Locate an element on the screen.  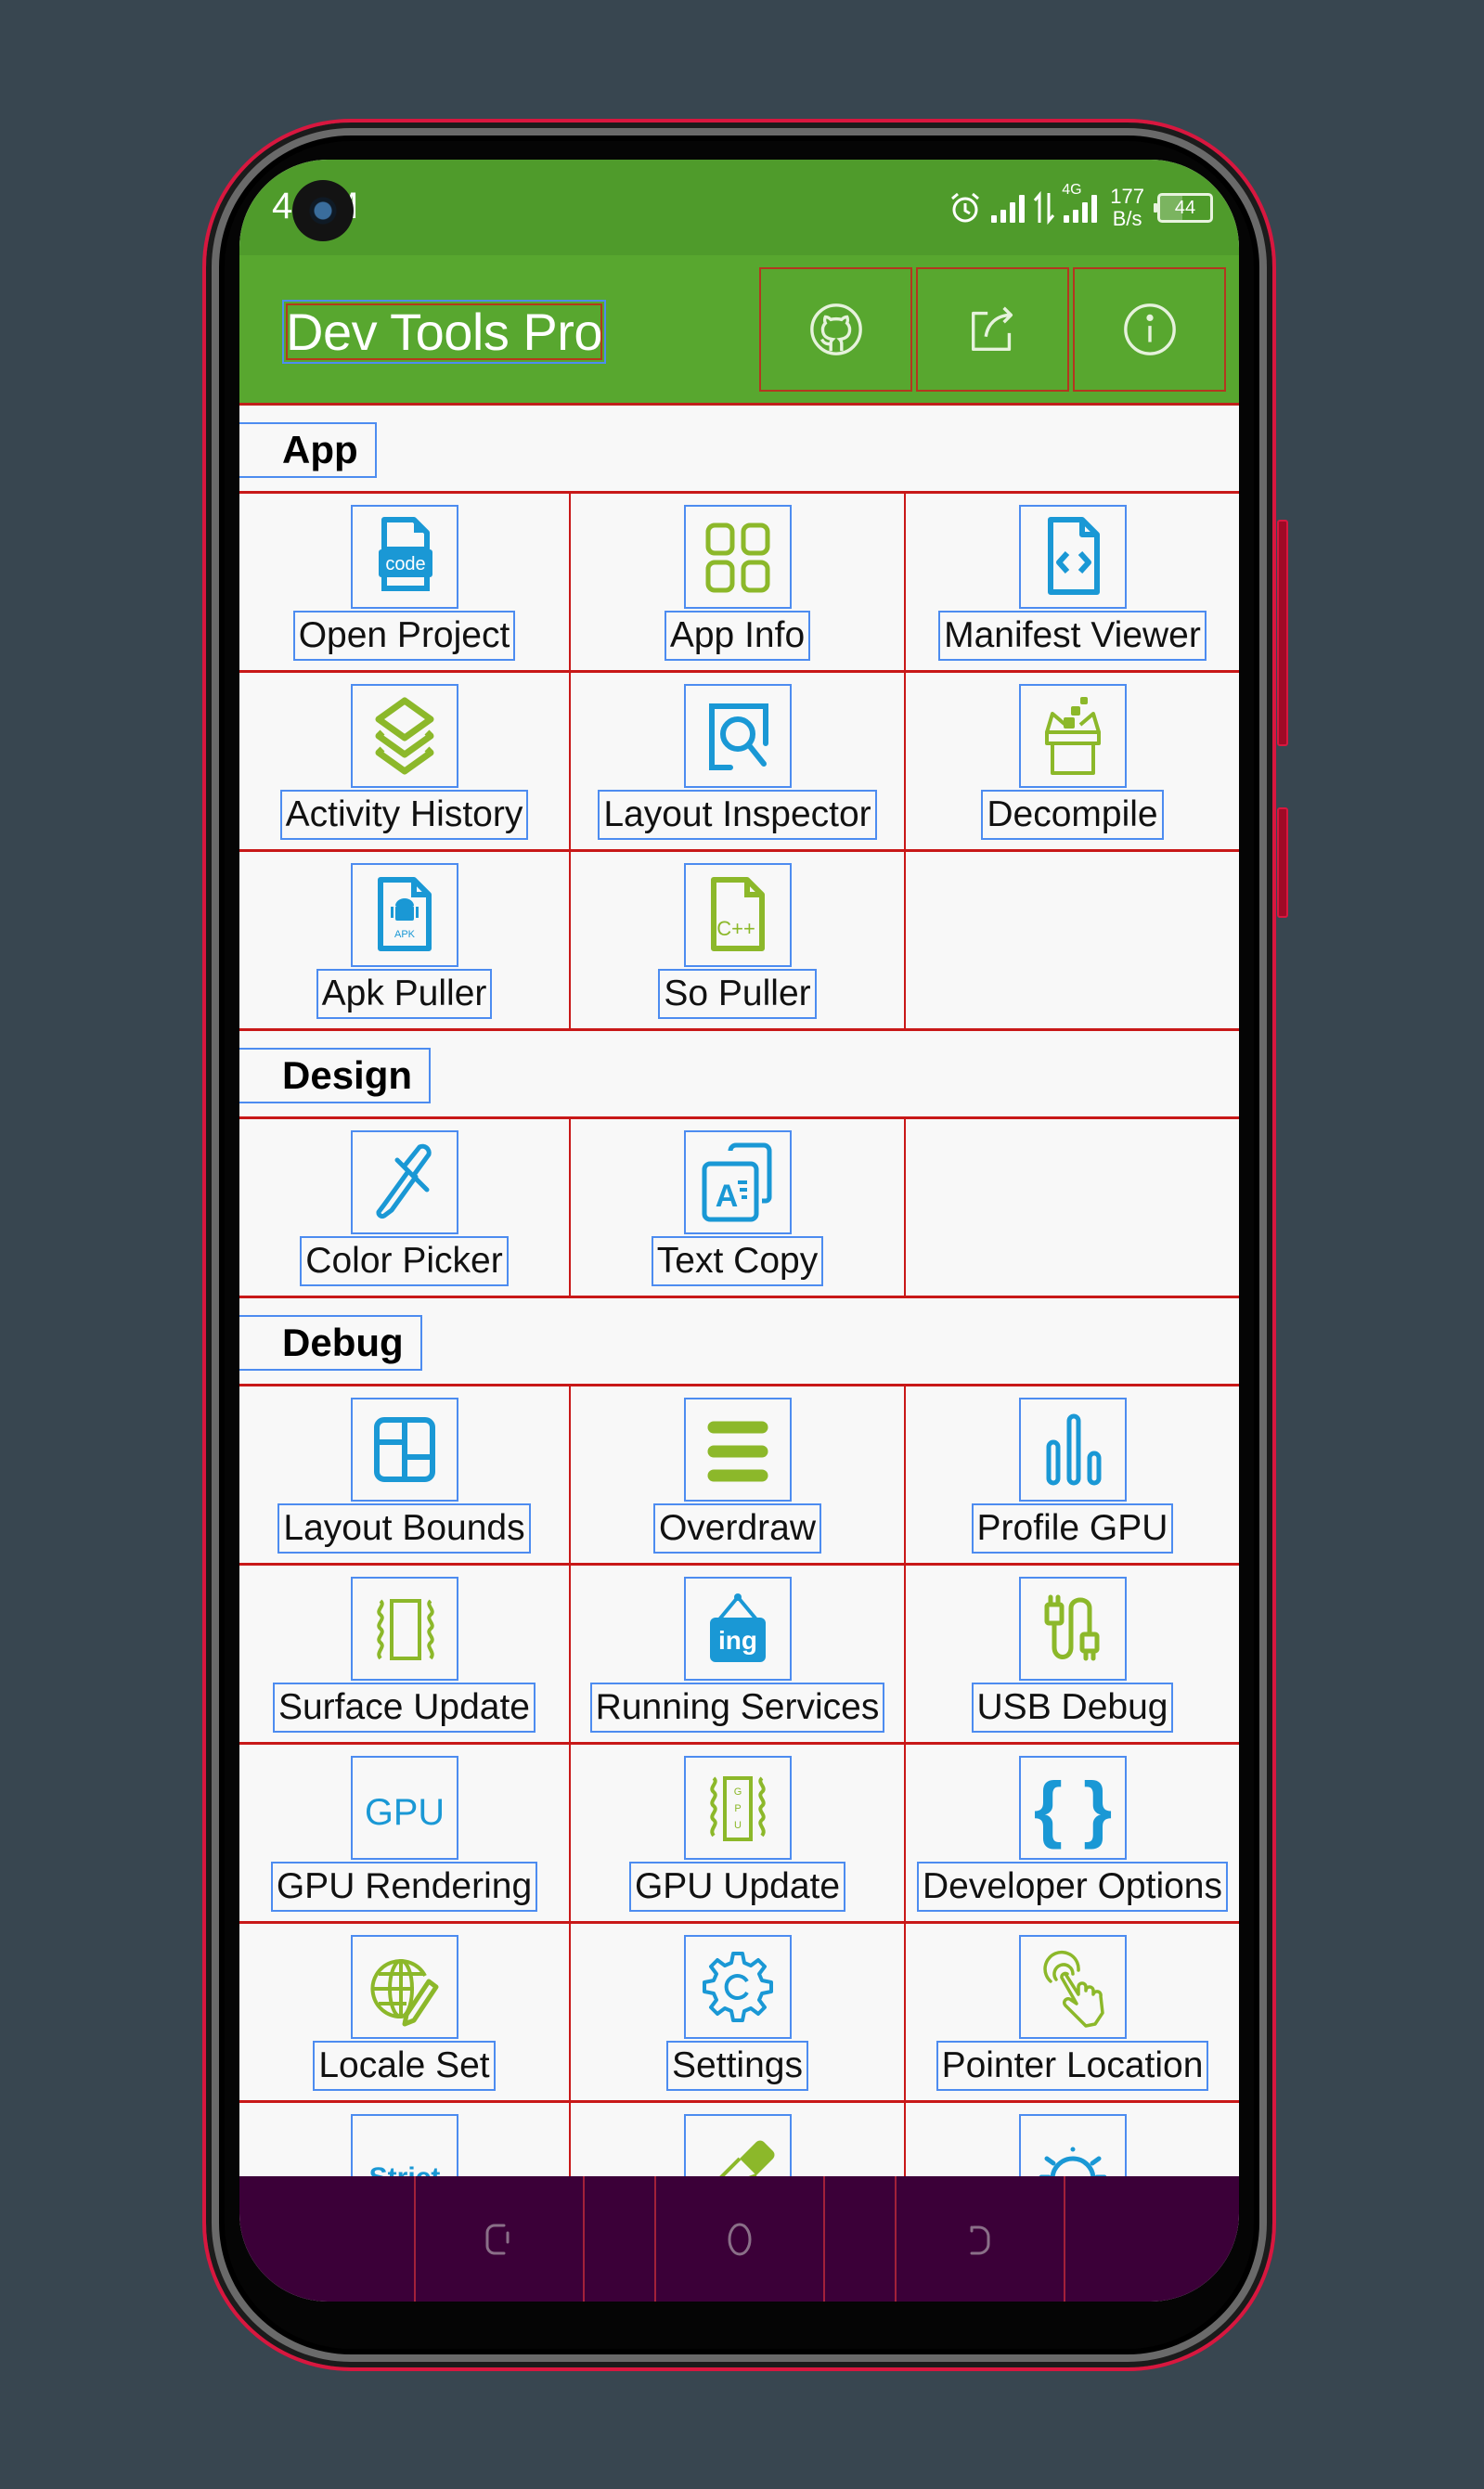
speed-unit: B/s is located at coordinates (1127, 218).